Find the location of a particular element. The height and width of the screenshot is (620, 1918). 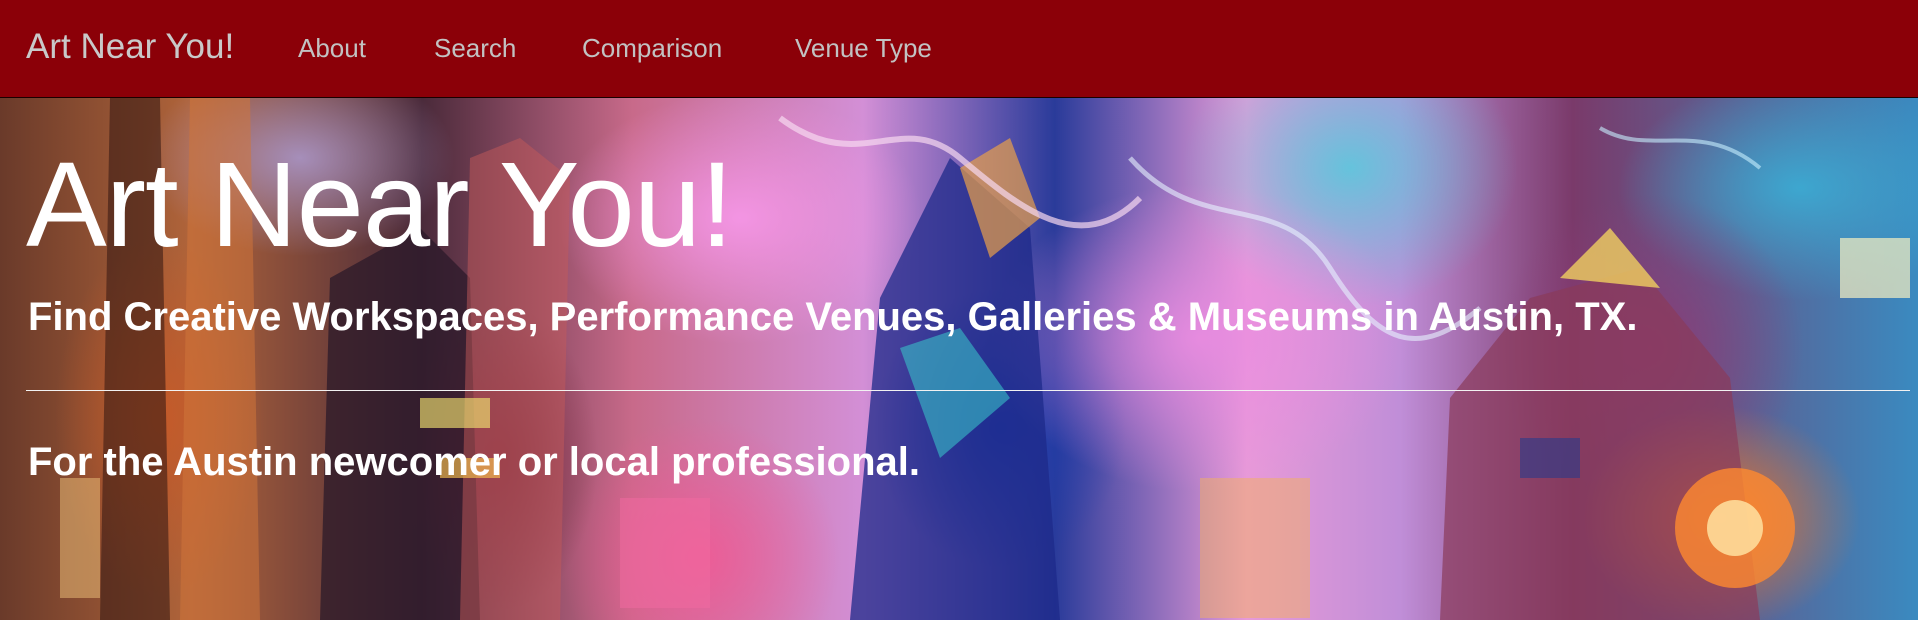

nav-venue-type-link: Venue Type is located at coordinates (863, 48).